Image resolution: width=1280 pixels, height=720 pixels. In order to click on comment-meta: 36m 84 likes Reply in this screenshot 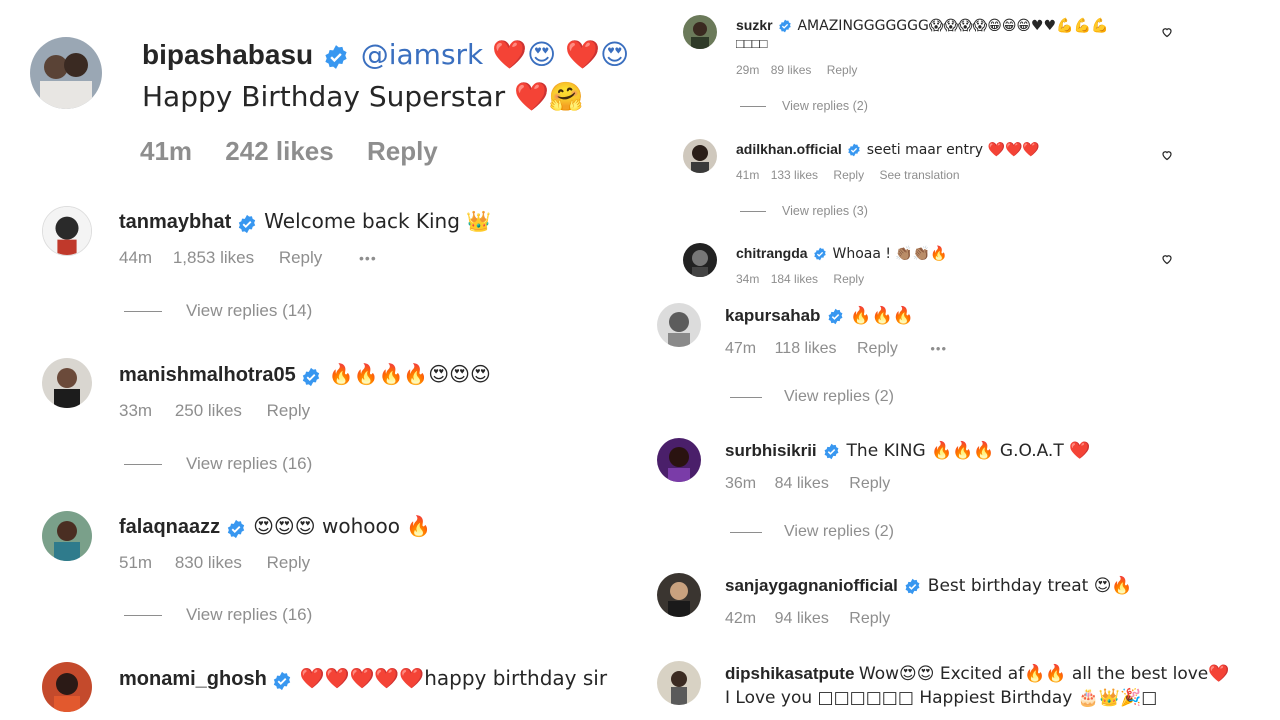, I will do `click(807, 484)`.